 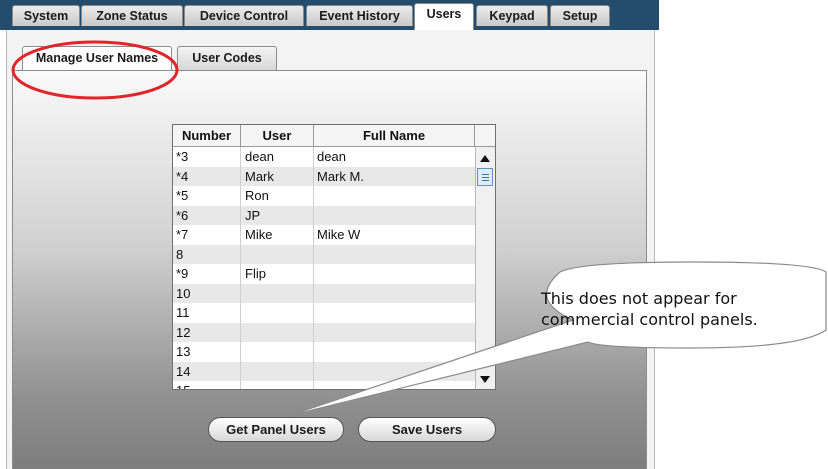 I want to click on tab-keypad: Keypad, so click(x=512, y=15).